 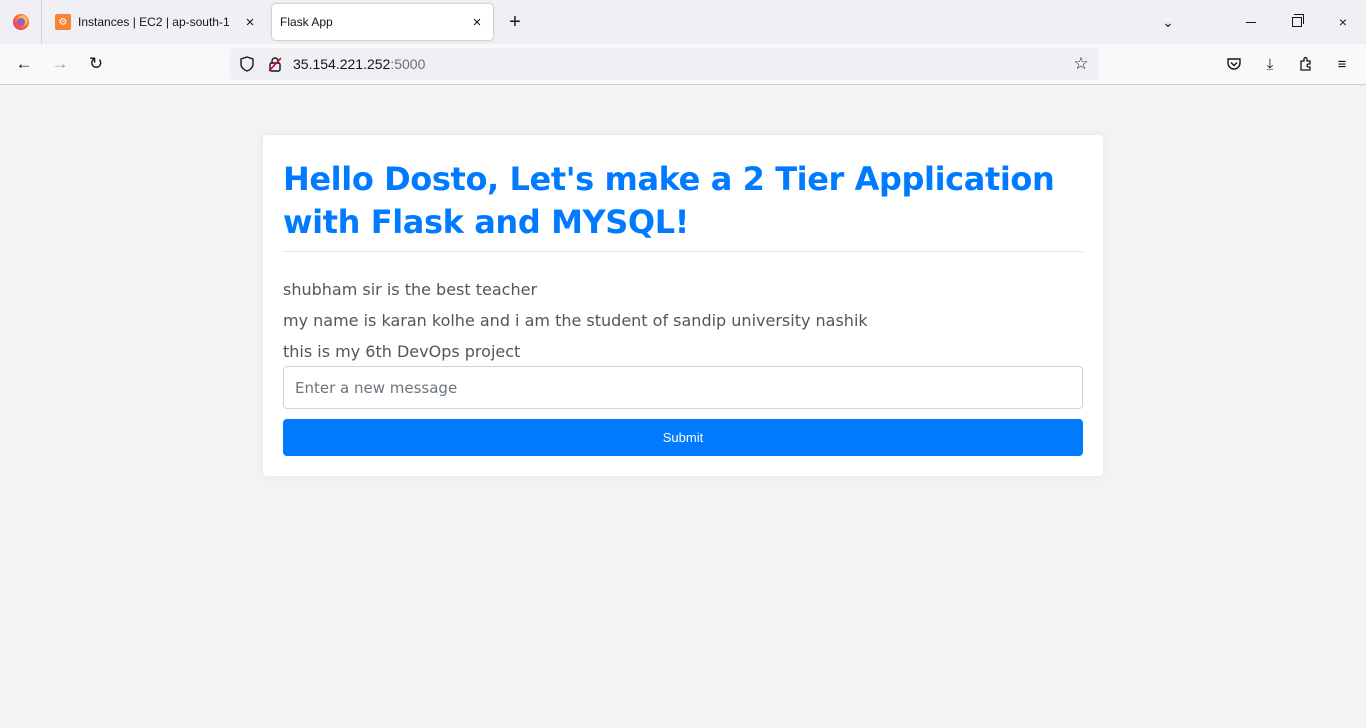 I want to click on new-tab-button: +, so click(x=515, y=22).